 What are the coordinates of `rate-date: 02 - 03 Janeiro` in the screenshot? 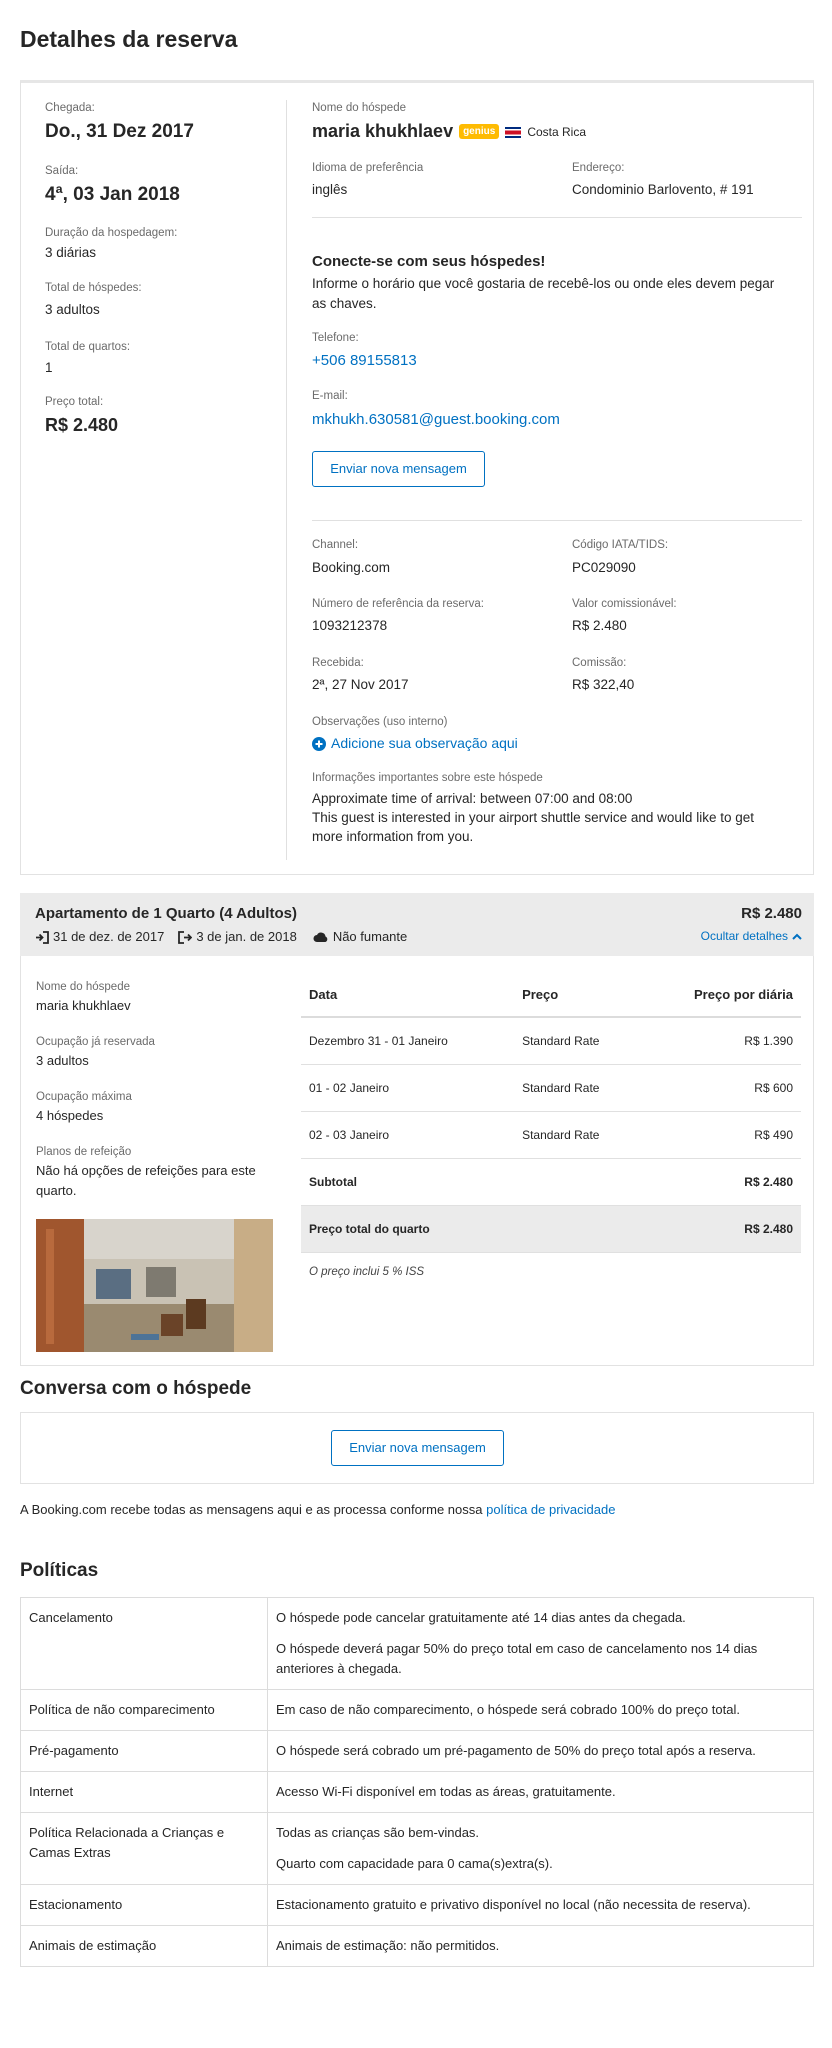 It's located at (408, 1135).